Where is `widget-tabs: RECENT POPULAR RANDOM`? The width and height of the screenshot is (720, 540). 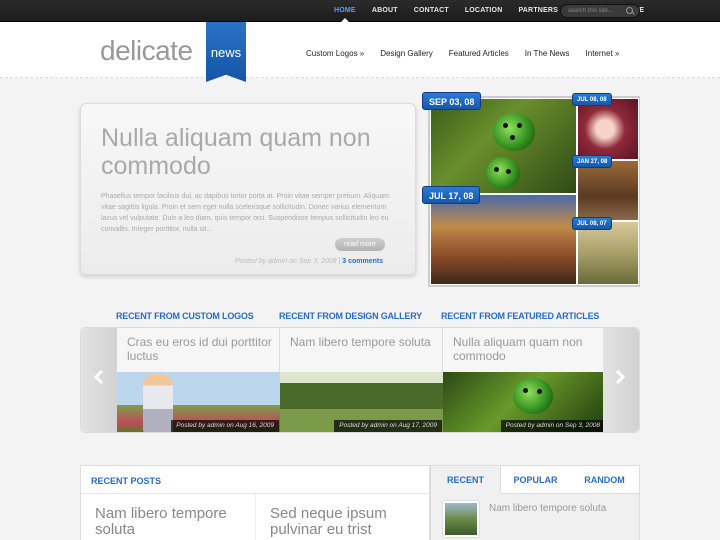
widget-tabs: RECENT POPULAR RANDOM is located at coordinates (535, 480).